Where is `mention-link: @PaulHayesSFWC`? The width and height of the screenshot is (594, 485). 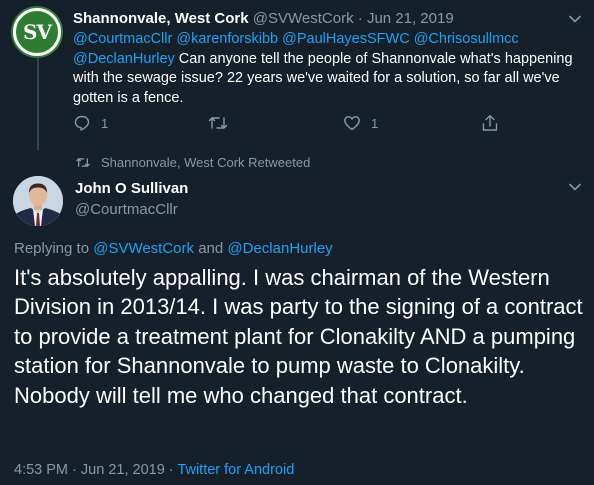 mention-link: @PaulHayesSFWC is located at coordinates (346, 39).